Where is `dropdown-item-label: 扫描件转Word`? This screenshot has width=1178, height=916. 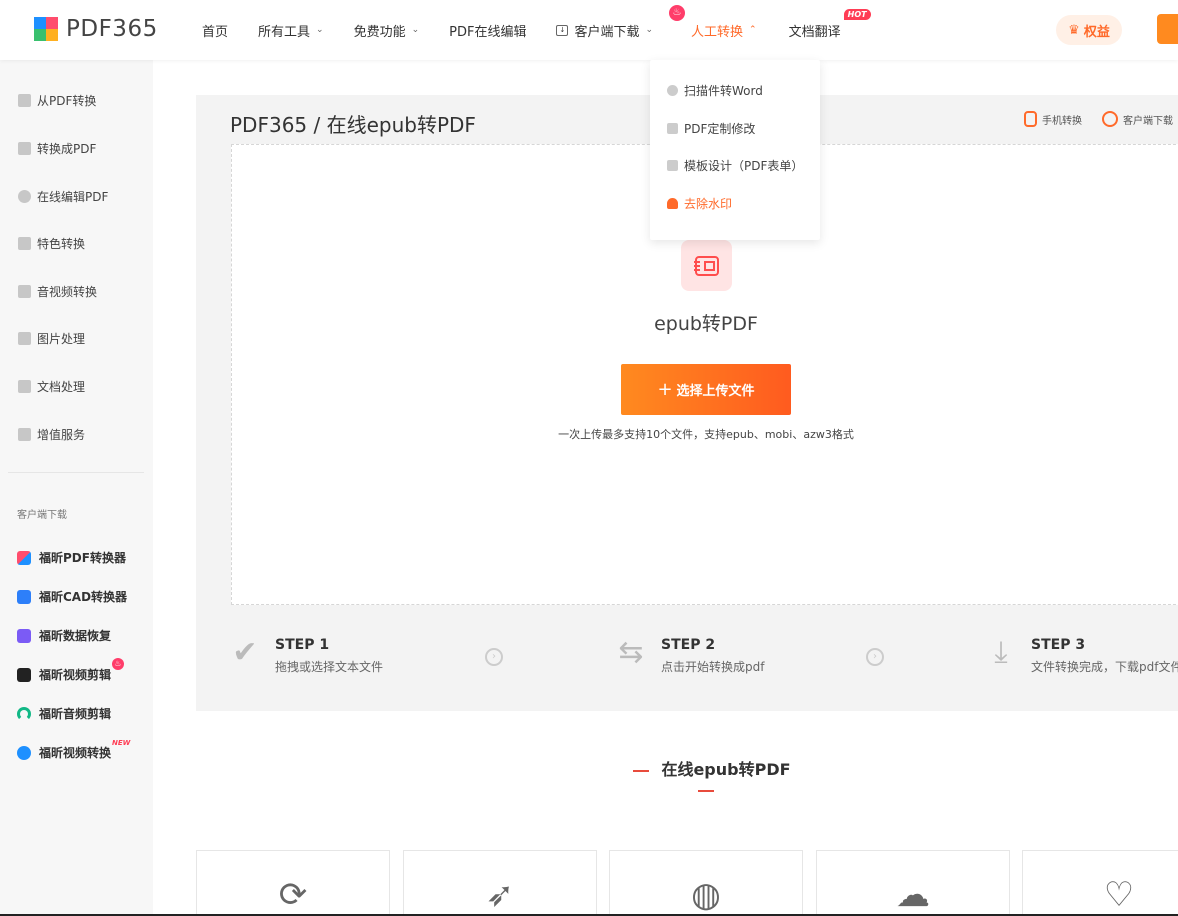 dropdown-item-label: 扫描件转Word is located at coordinates (723, 91).